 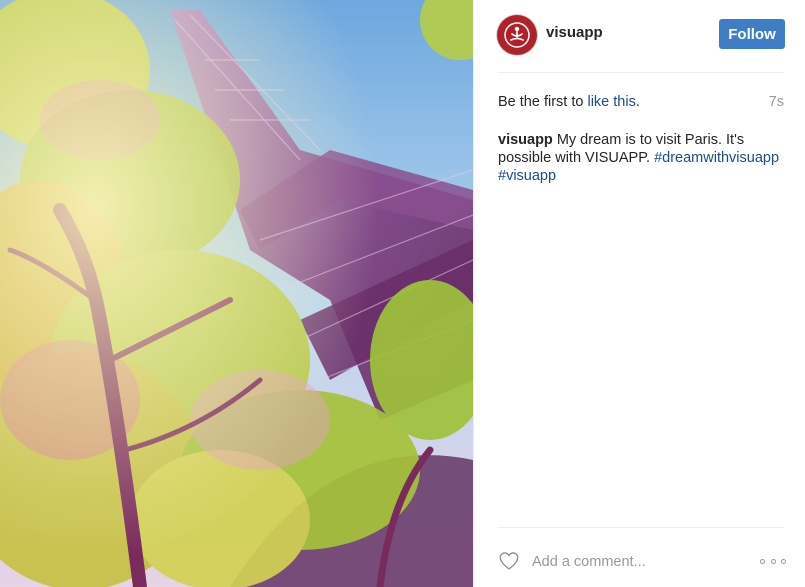 I want to click on post-timestamp: 7s, so click(x=776, y=102).